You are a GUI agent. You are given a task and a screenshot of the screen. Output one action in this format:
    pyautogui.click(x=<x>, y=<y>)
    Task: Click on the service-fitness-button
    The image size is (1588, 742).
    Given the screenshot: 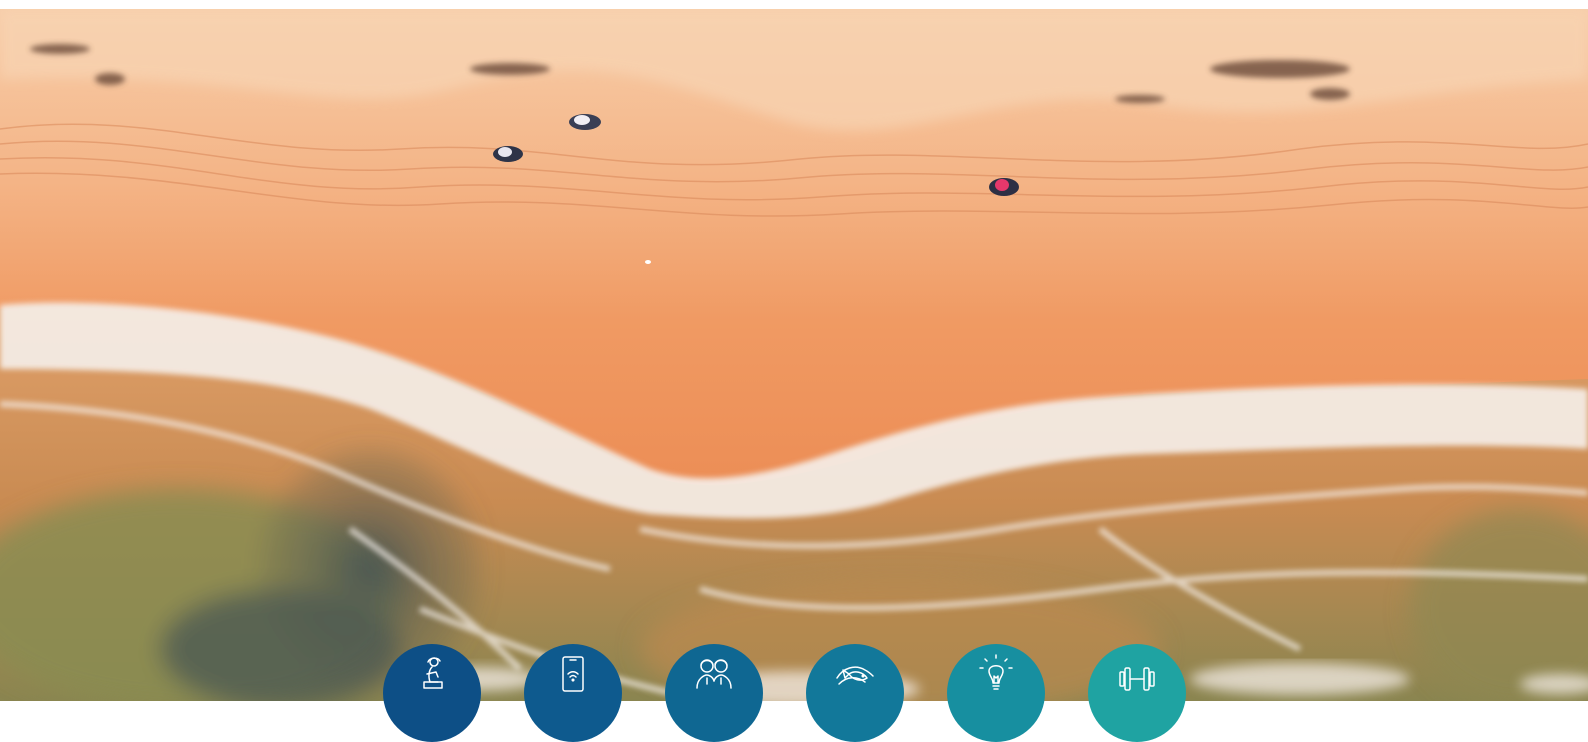 What is the action you would take?
    pyautogui.click(x=1137, y=693)
    